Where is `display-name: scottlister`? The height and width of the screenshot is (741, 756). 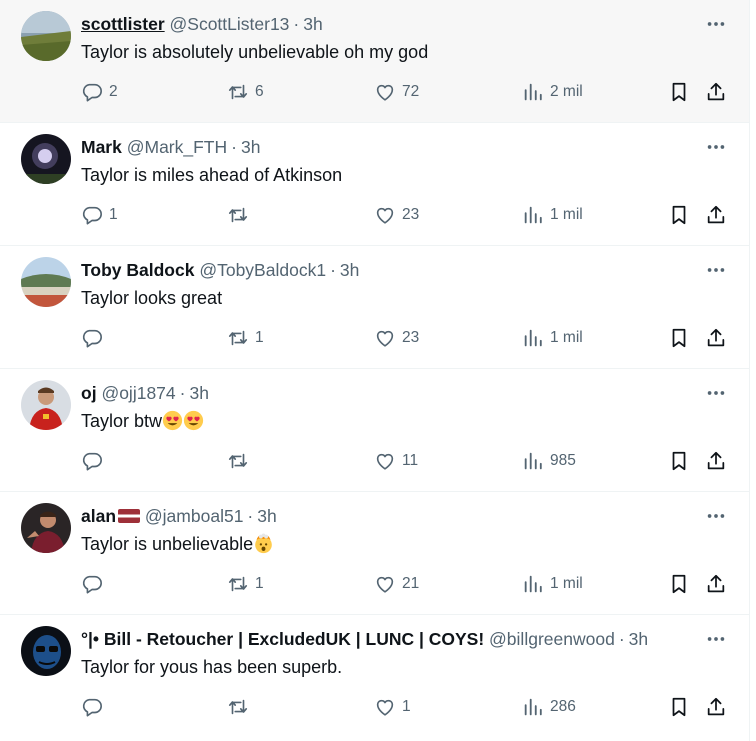
display-name: scottlister is located at coordinates (123, 24).